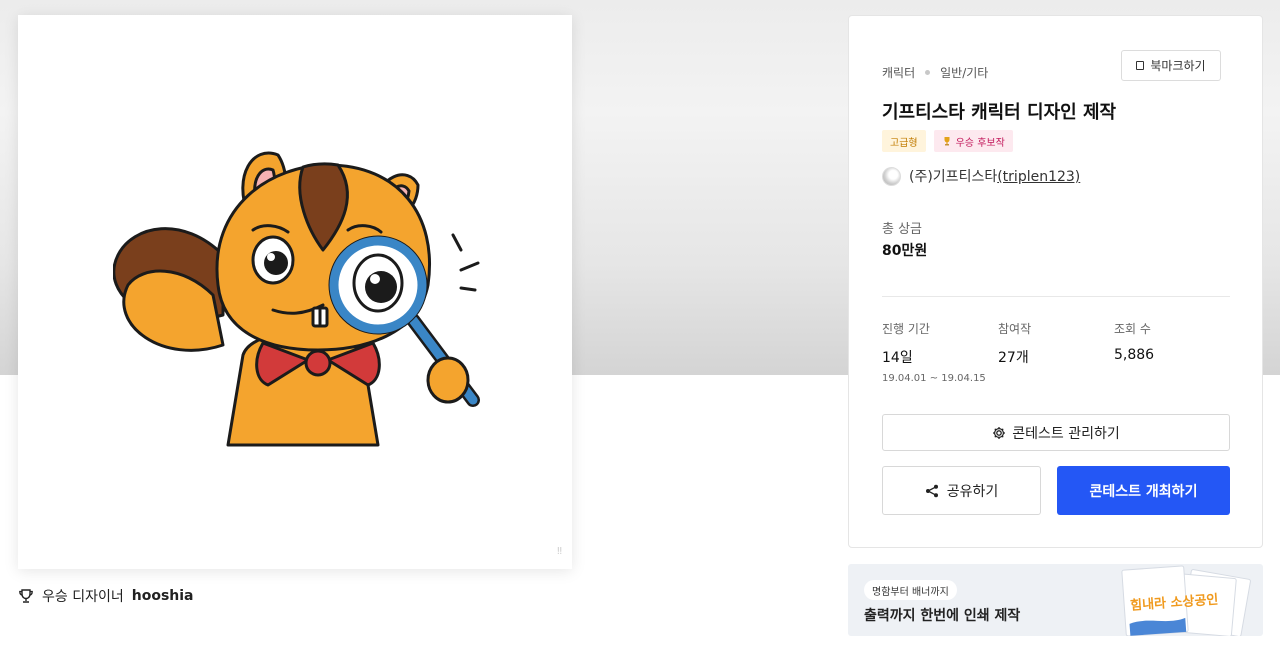 The image size is (1280, 647). Describe the element at coordinates (905, 251) in the screenshot. I see `prize-value: 80만원` at that location.